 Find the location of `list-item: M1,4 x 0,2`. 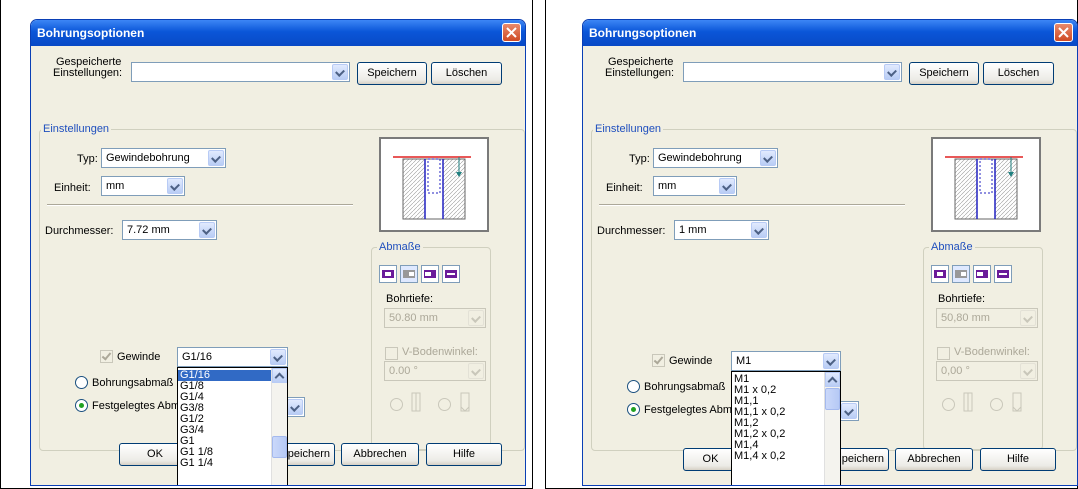

list-item: M1,4 x 0,2 is located at coordinates (759, 456).